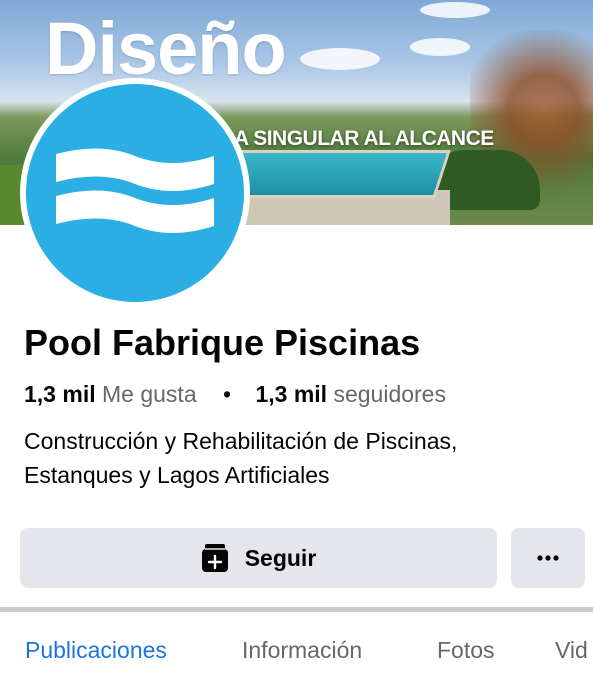 Image resolution: width=593 pixels, height=680 pixels. I want to click on category-line: Estanques y Lagos Artificiales, so click(177, 475).